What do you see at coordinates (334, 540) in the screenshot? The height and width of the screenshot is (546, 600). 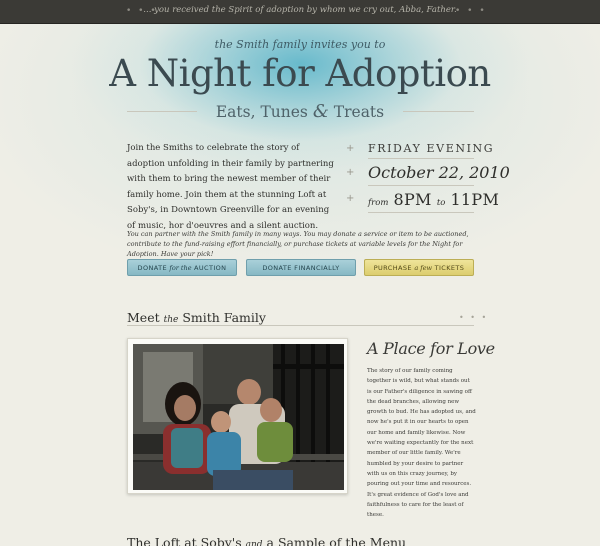 I see `heading-part: a Sample of the Menu` at bounding box center [334, 540].